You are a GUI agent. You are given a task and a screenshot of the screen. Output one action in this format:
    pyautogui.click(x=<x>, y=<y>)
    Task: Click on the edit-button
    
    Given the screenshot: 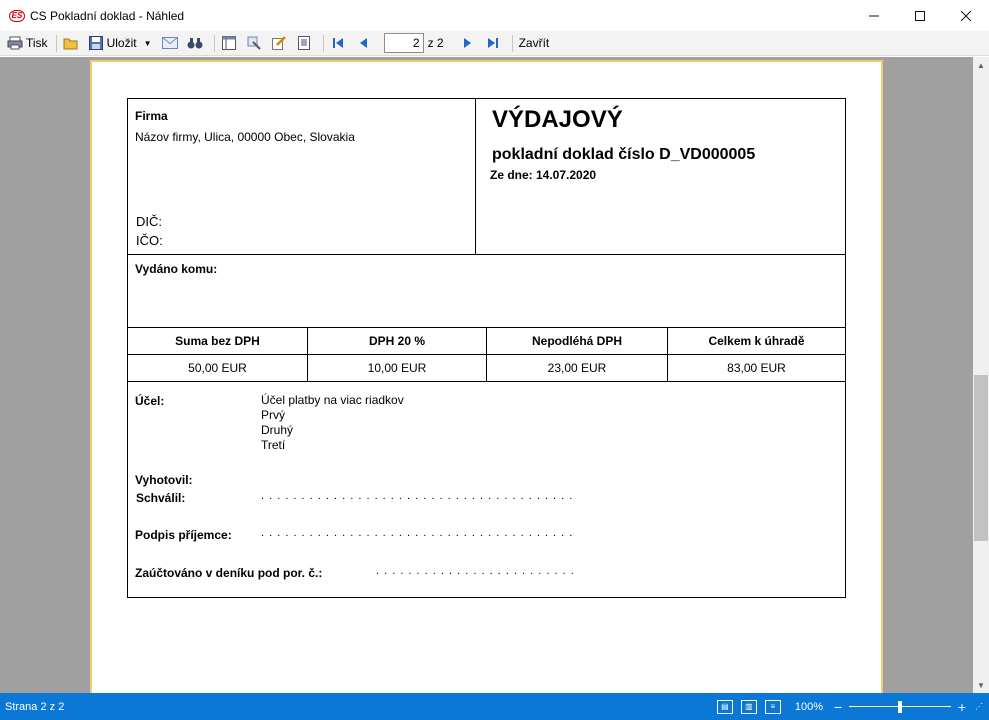 What is the action you would take?
    pyautogui.click(x=280, y=43)
    